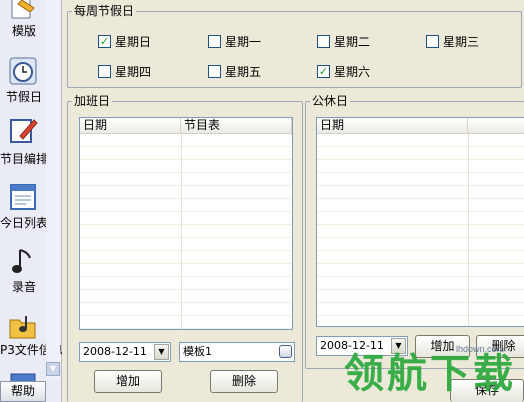  I want to click on nav-label: 节假日, so click(23, 97).